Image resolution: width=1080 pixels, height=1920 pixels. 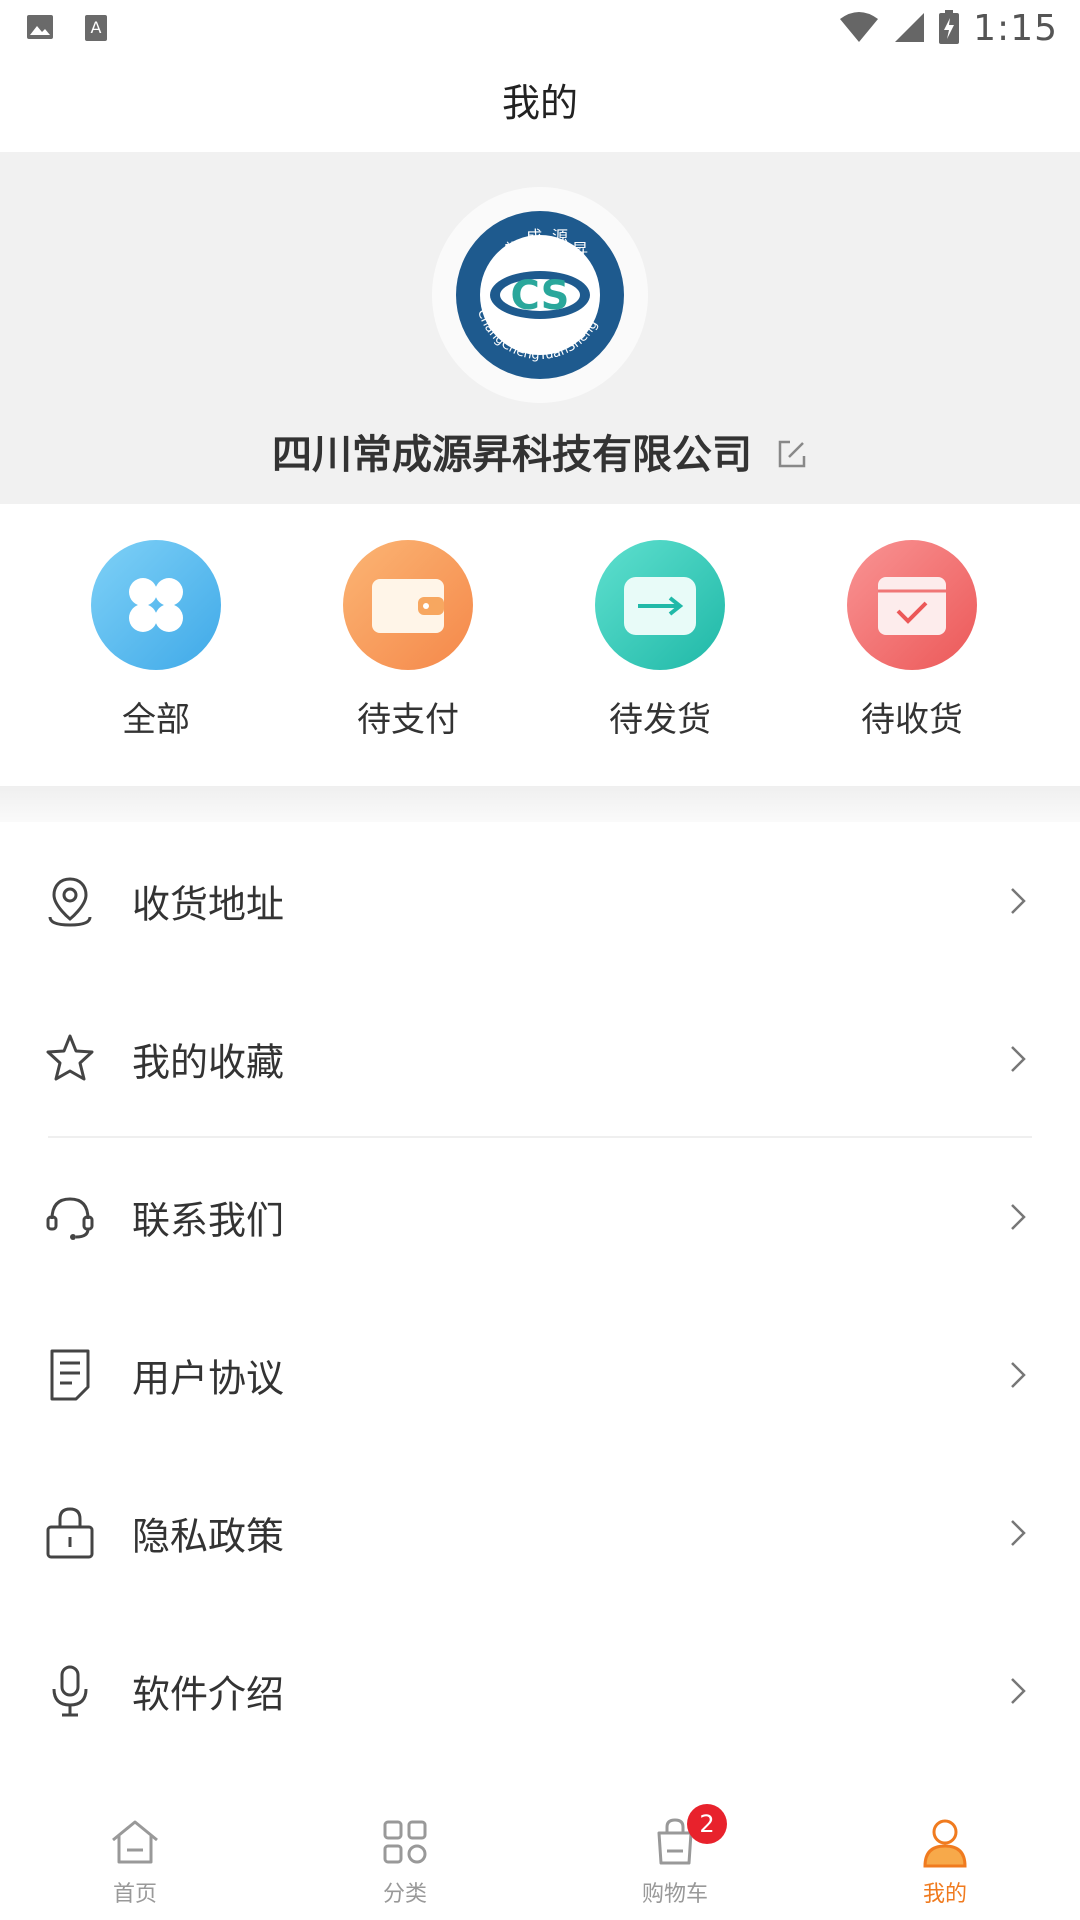 I want to click on tab-label: 我的, so click(x=944, y=1894).